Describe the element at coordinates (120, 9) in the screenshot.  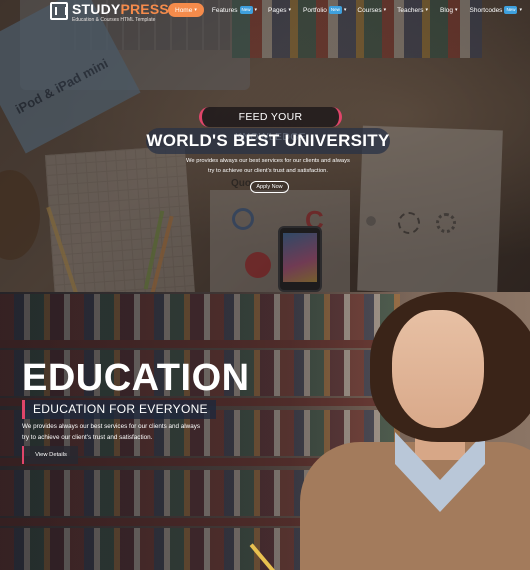
I see `brand-name: STUDYPRESS` at that location.